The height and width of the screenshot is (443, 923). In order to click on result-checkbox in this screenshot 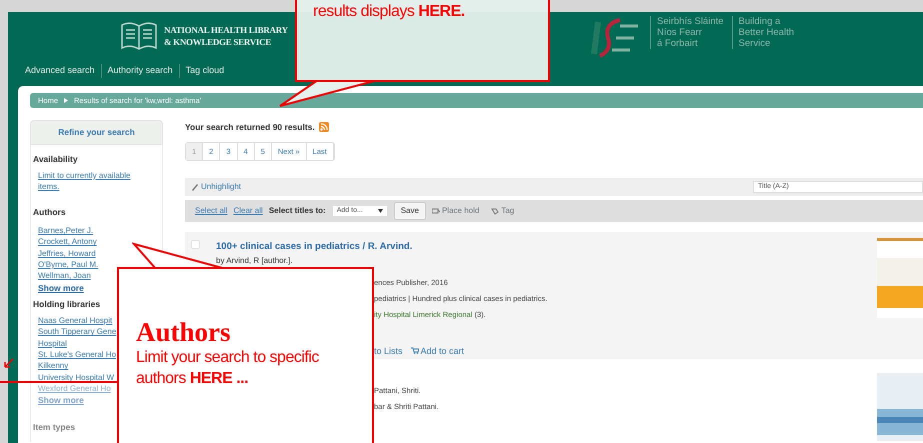, I will do `click(195, 245)`.